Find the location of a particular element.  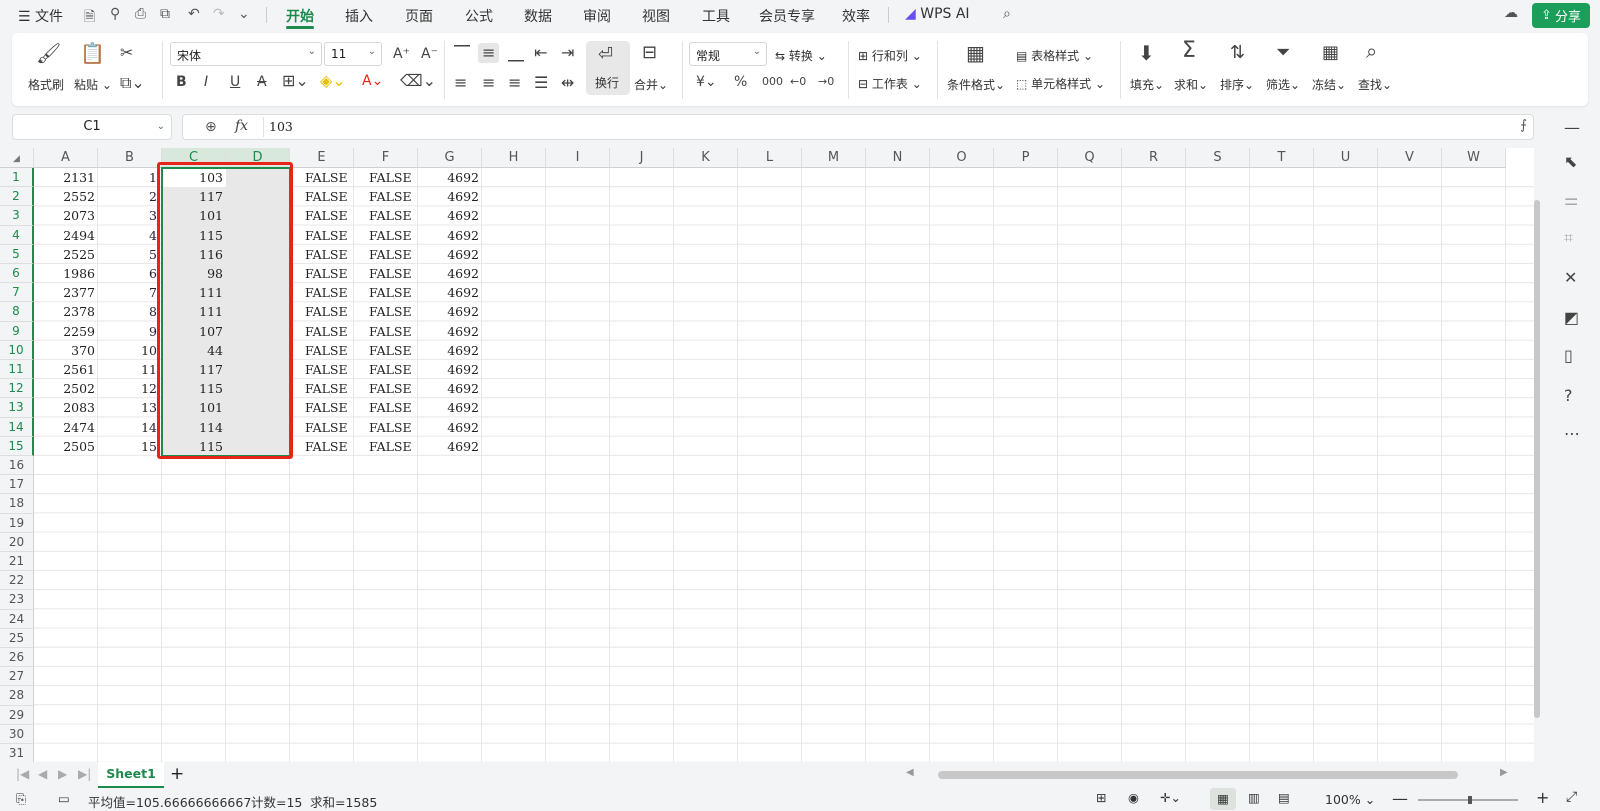

row-header-3: 3 is located at coordinates (17, 216).